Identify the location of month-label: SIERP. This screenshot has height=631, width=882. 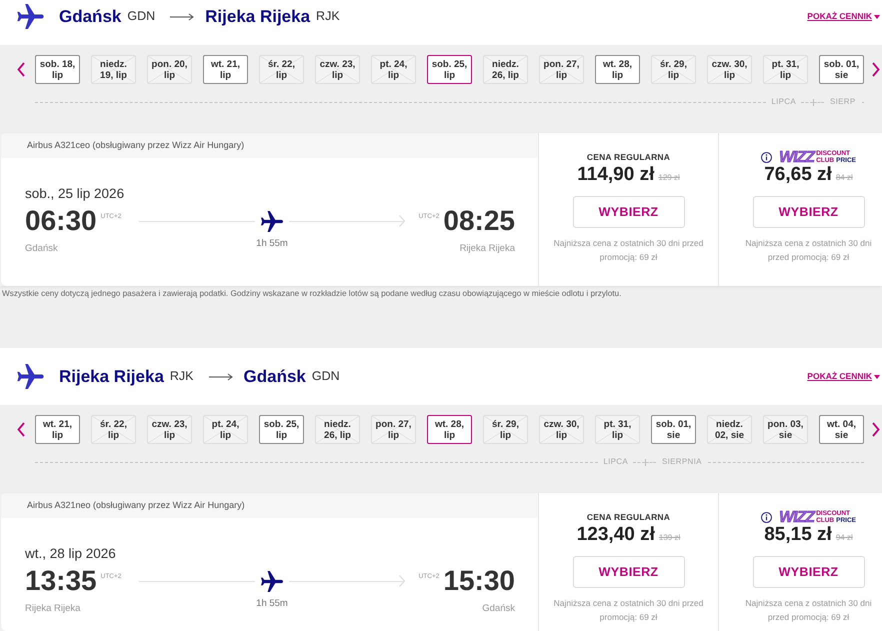
(843, 102).